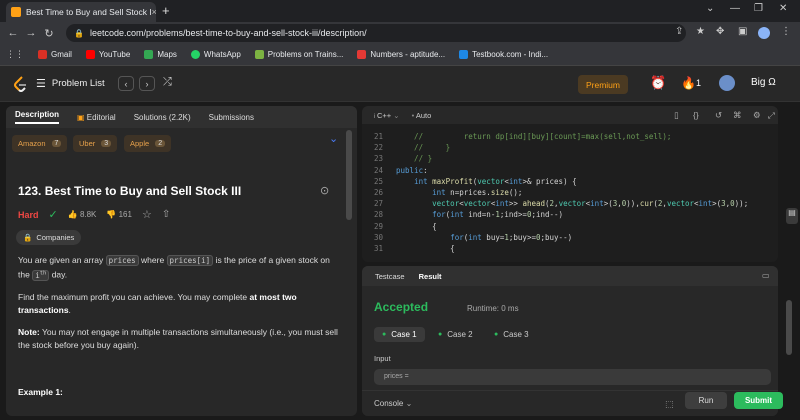 Image resolution: width=800 pixels, height=420 pixels. I want to click on code-text: for(int buy=1;buy>=0;buy--), so click(511, 237).